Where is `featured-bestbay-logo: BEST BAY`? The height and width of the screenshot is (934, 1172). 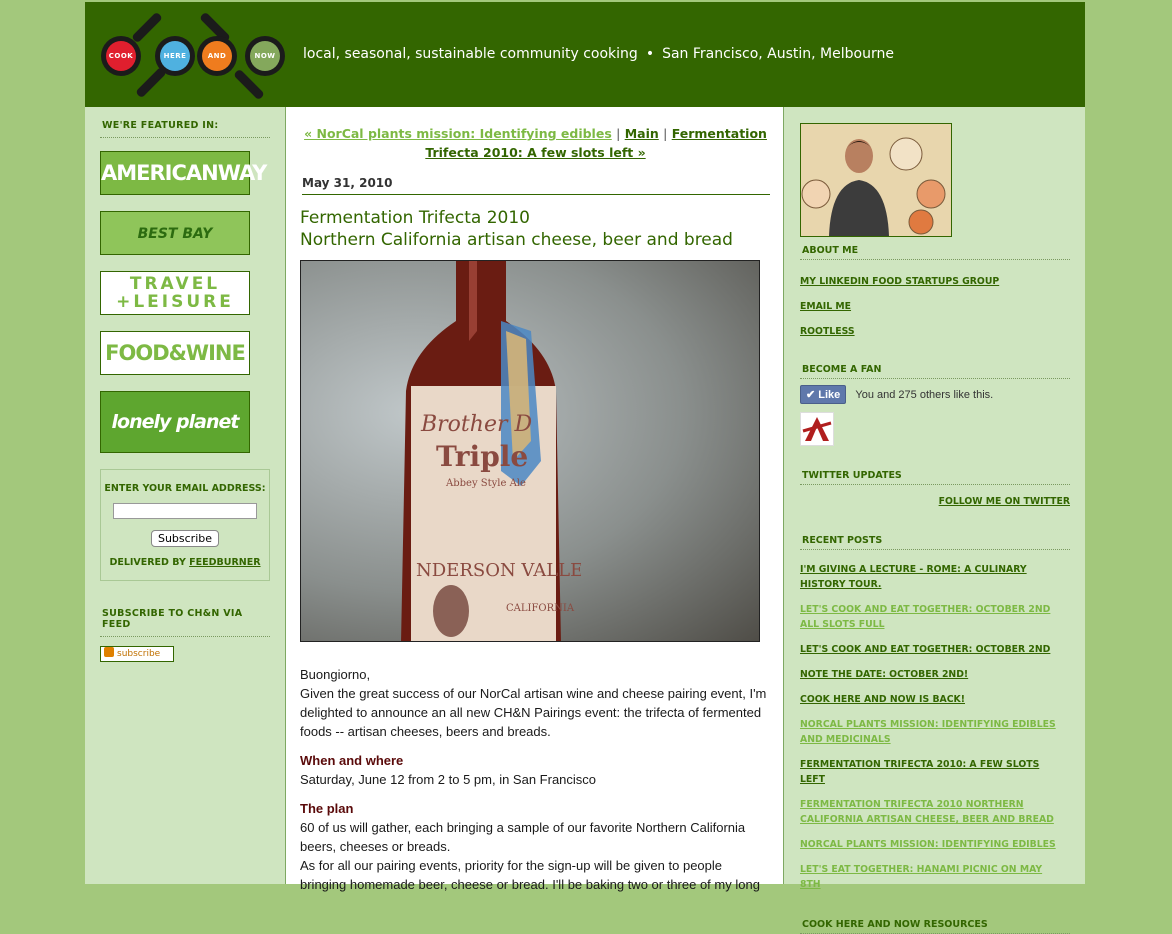 featured-bestbay-logo: BEST BAY is located at coordinates (175, 233).